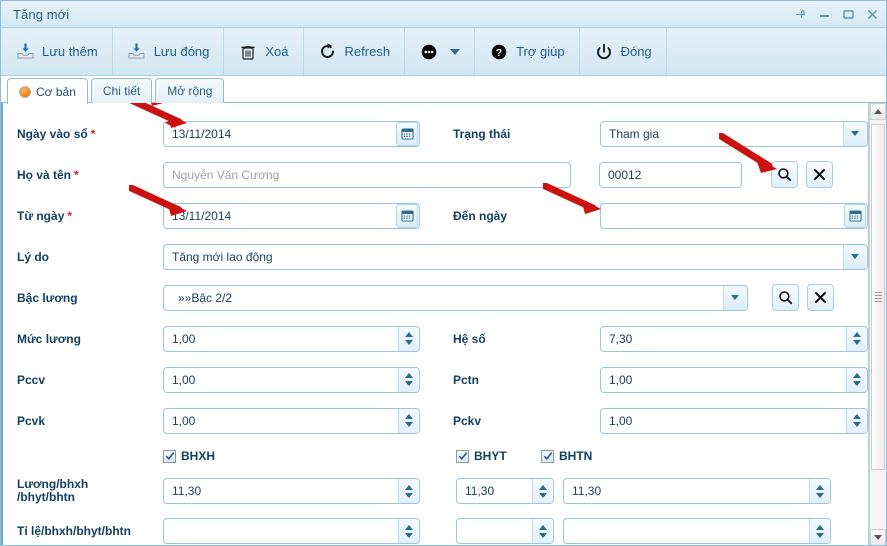 This screenshot has height=546, width=887. What do you see at coordinates (734, 133) in the screenshot?
I see `select-trang-thai: Tham gia` at bounding box center [734, 133].